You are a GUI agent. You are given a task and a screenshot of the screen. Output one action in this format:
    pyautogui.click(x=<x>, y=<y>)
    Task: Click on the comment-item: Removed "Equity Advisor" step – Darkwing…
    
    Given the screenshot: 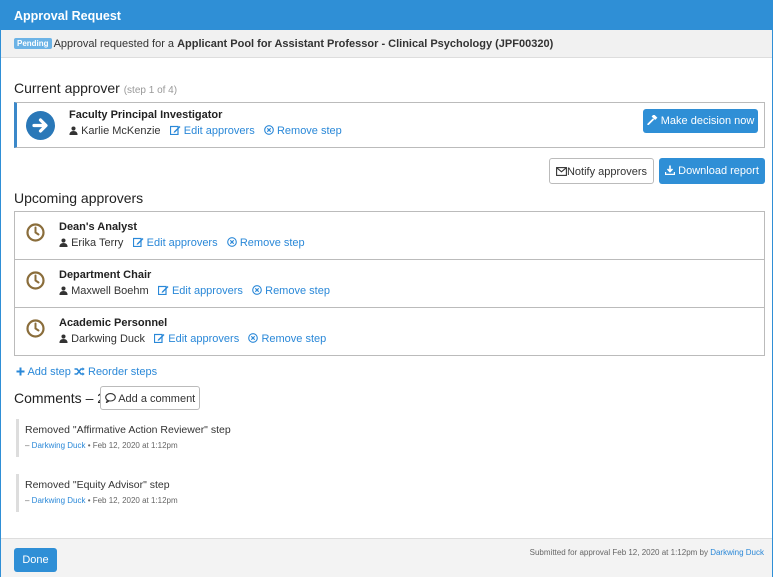 What is the action you would take?
    pyautogui.click(x=216, y=493)
    